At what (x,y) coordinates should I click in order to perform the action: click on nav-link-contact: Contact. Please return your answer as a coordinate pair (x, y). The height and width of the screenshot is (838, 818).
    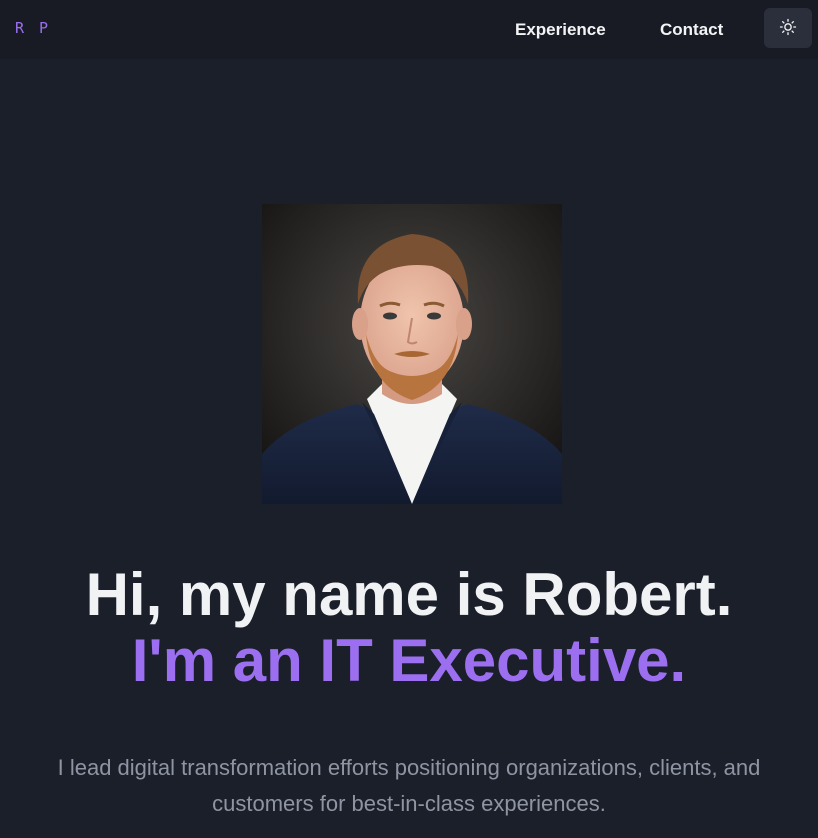
    Looking at the image, I should click on (691, 30).